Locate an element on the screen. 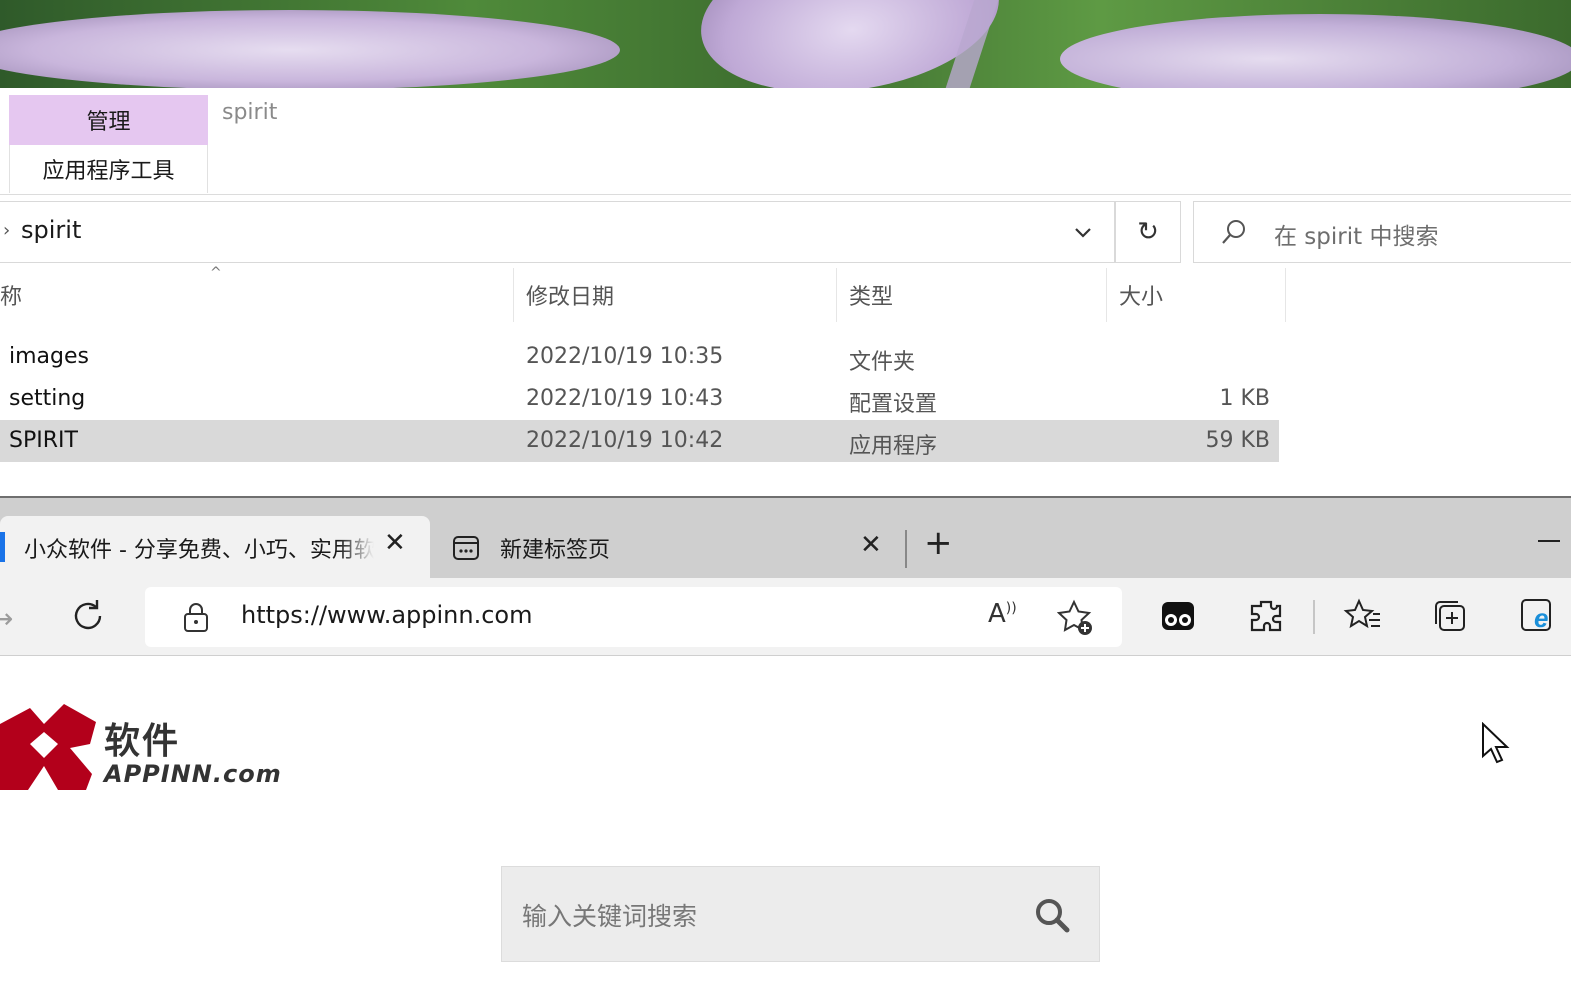 The height and width of the screenshot is (982, 1571). tracker-extension-icon is located at coordinates (1178, 616).